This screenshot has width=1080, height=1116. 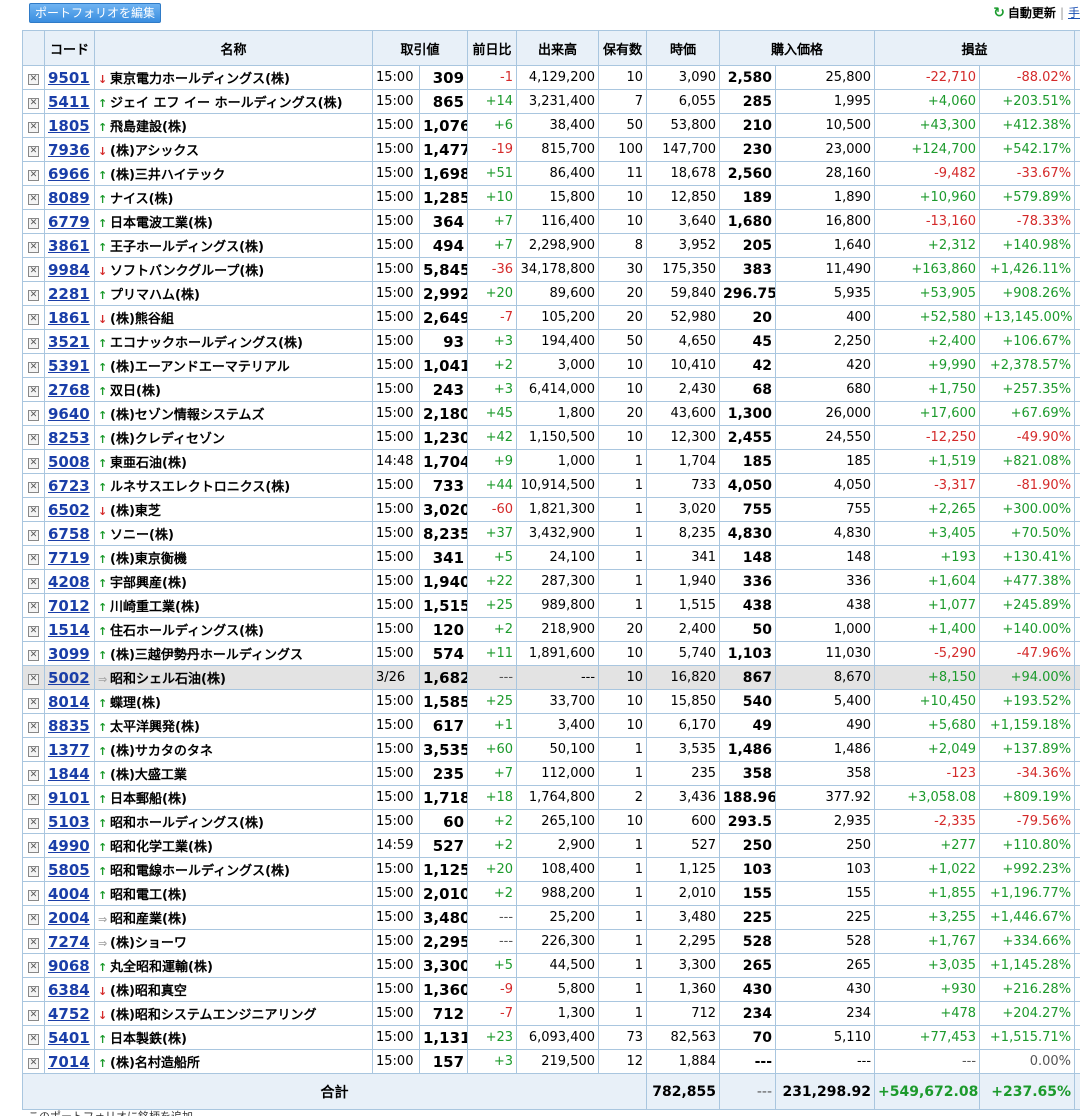 What do you see at coordinates (69, 726) in the screenshot?
I see `stock-code-link: 8835` at bounding box center [69, 726].